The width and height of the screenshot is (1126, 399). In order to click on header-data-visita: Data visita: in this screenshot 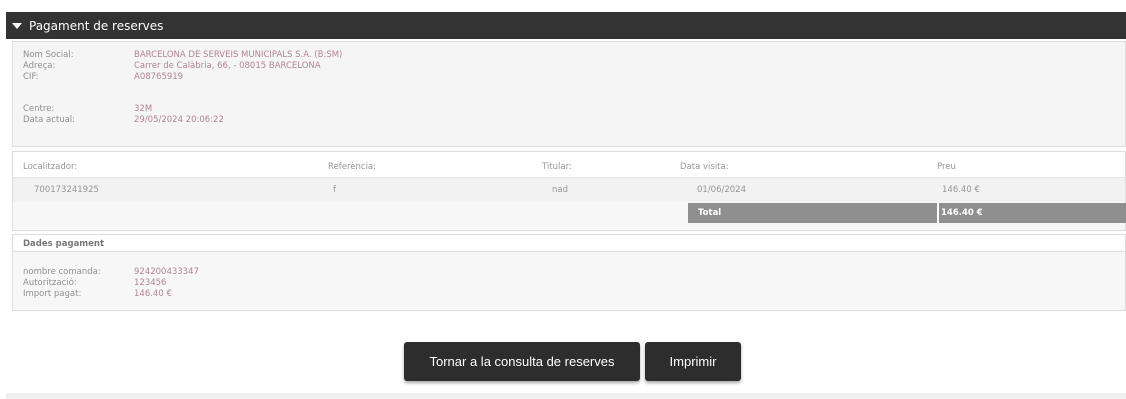, I will do `click(704, 167)`.